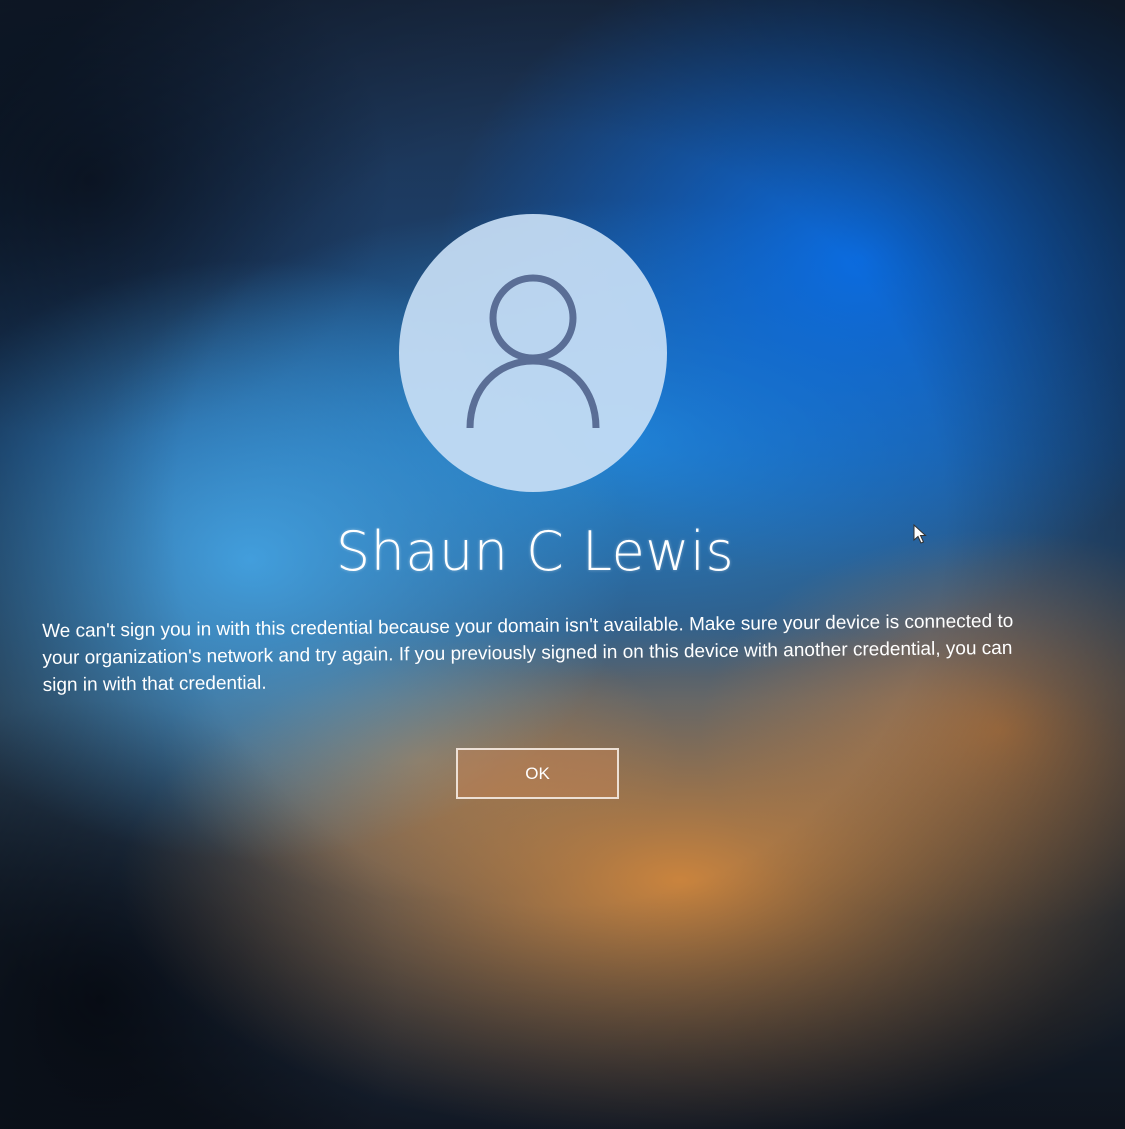 This screenshot has height=1129, width=1125. What do you see at coordinates (920, 534) in the screenshot?
I see `mouse-cursor-icon` at bounding box center [920, 534].